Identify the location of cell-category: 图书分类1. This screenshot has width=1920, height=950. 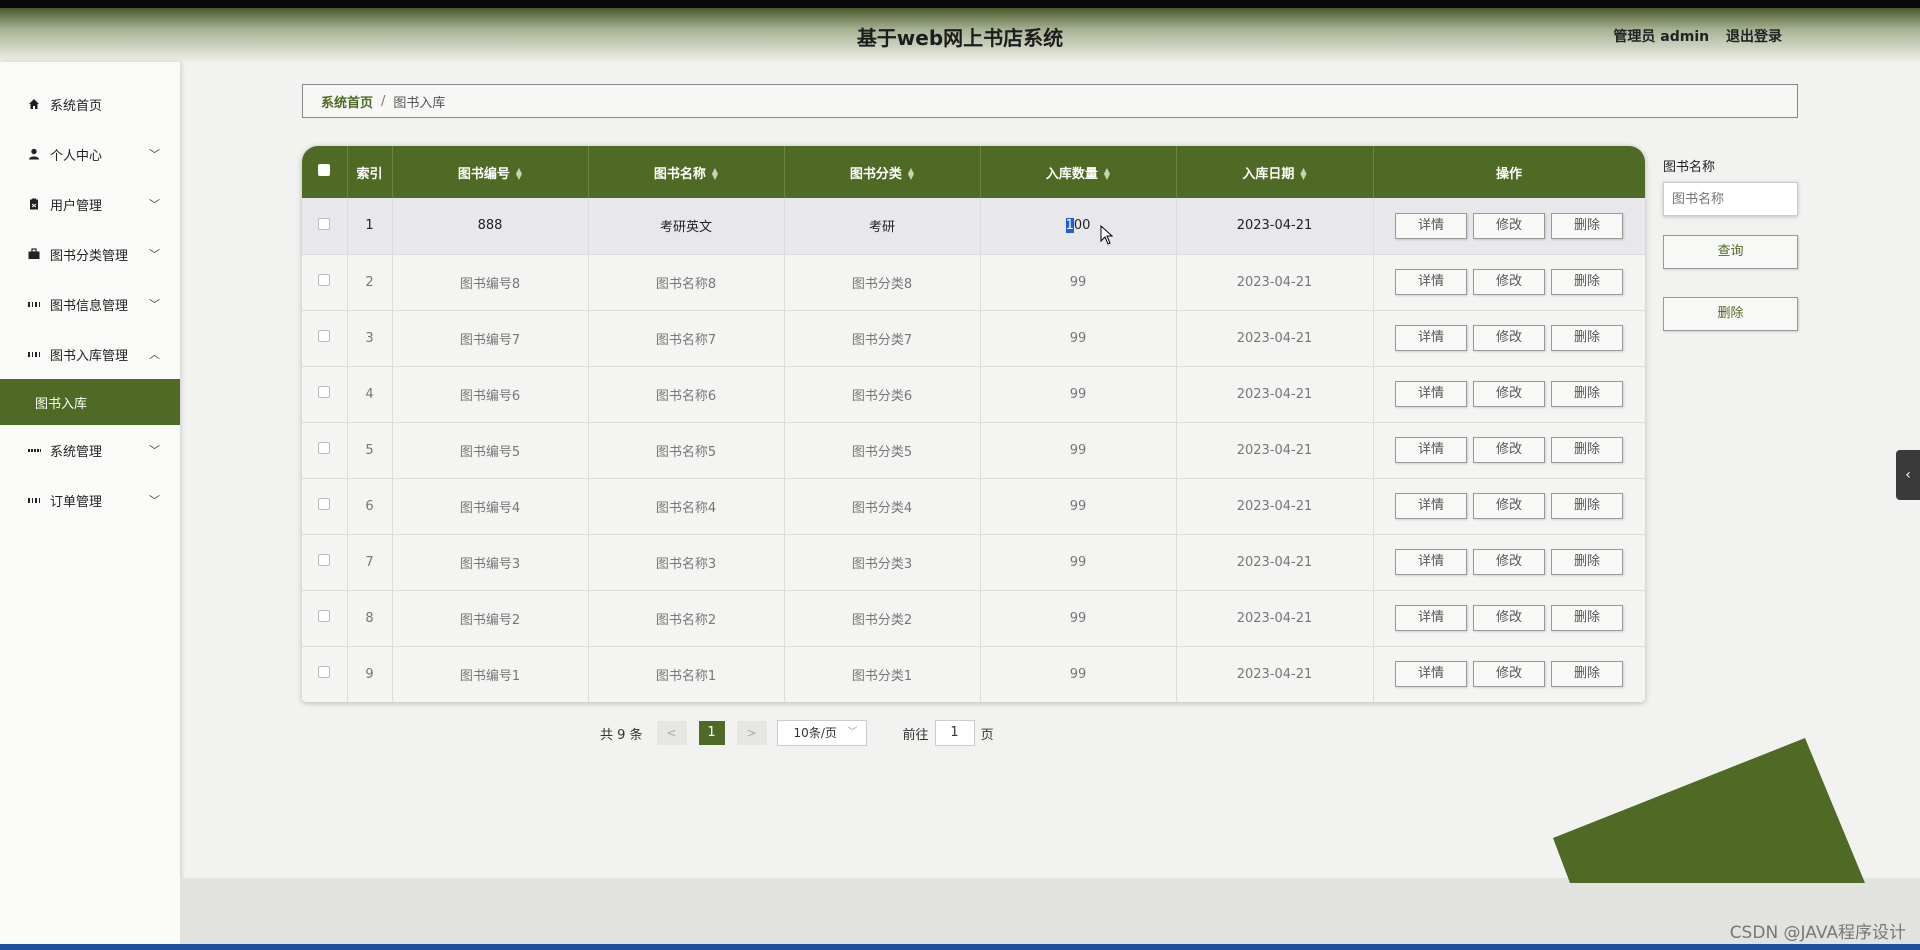
(882, 674).